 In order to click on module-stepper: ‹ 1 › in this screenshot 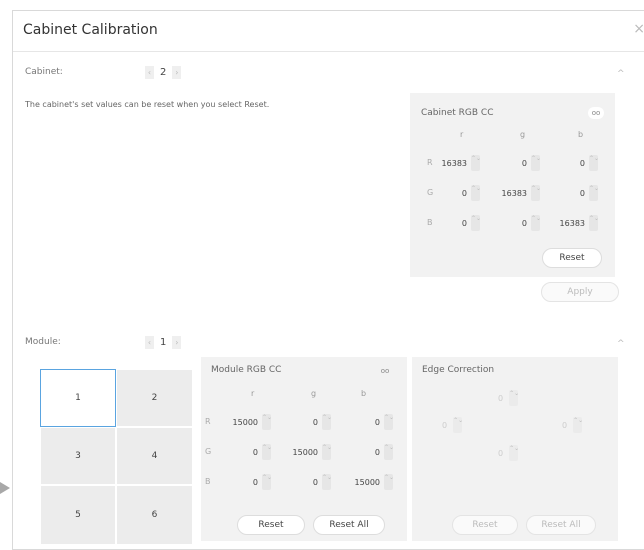, I will do `click(163, 342)`.